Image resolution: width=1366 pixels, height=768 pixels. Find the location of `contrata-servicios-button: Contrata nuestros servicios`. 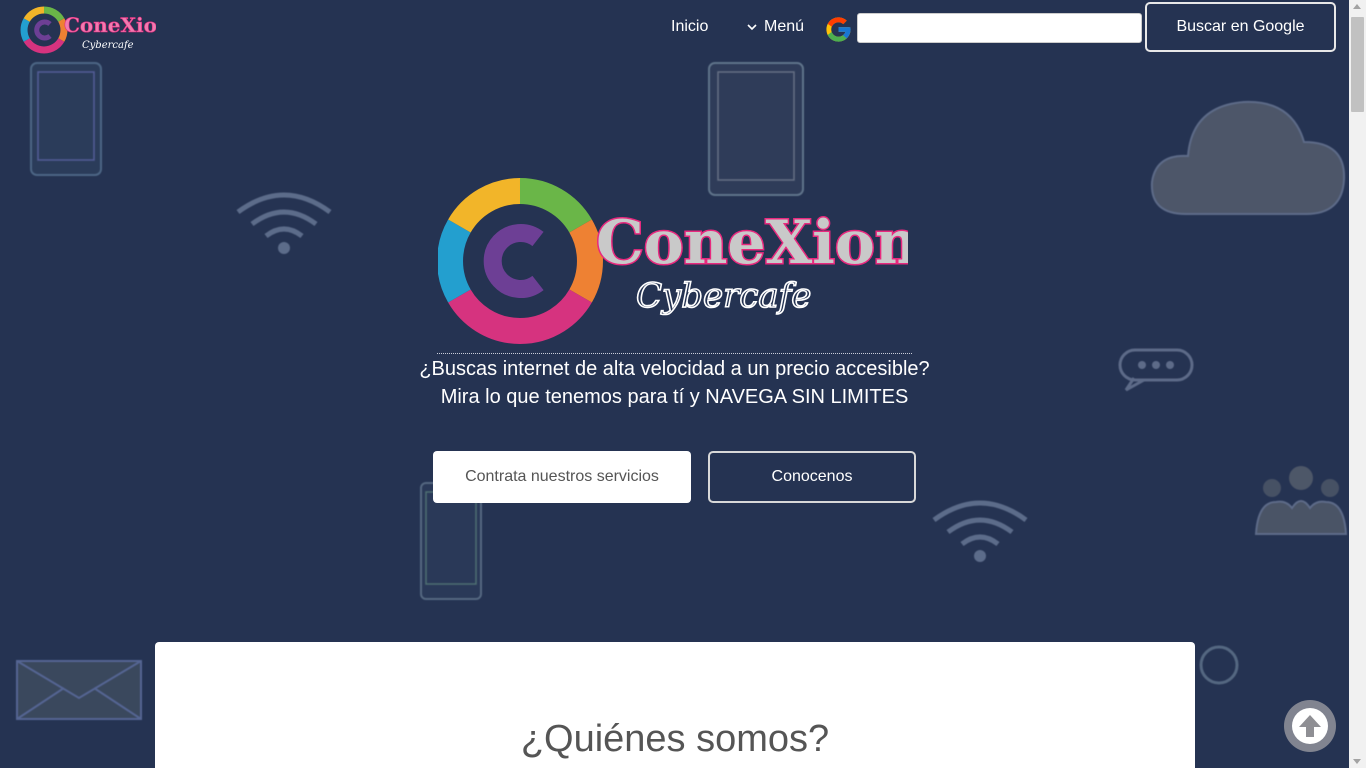

contrata-servicios-button: Contrata nuestros servicios is located at coordinates (562, 477).